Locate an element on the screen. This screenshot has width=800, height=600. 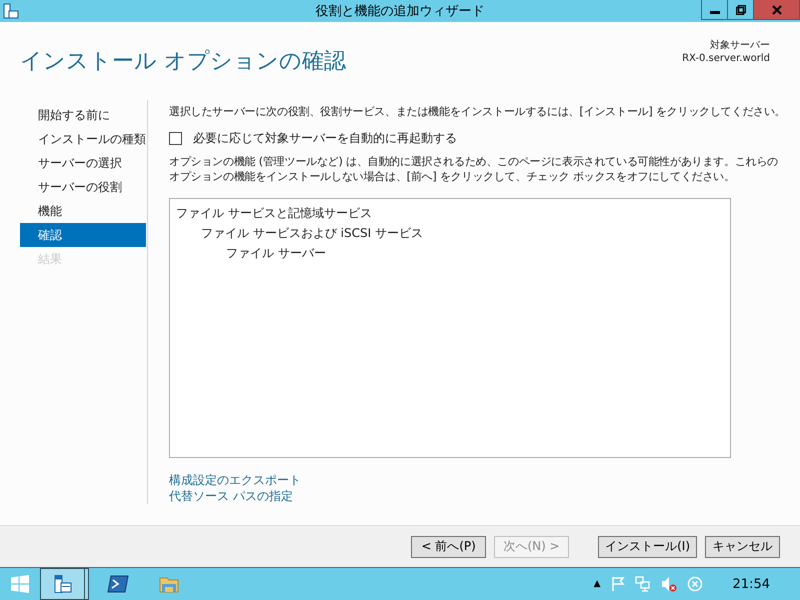
wizard-step: サーバーの役割 is located at coordinates (83, 187).